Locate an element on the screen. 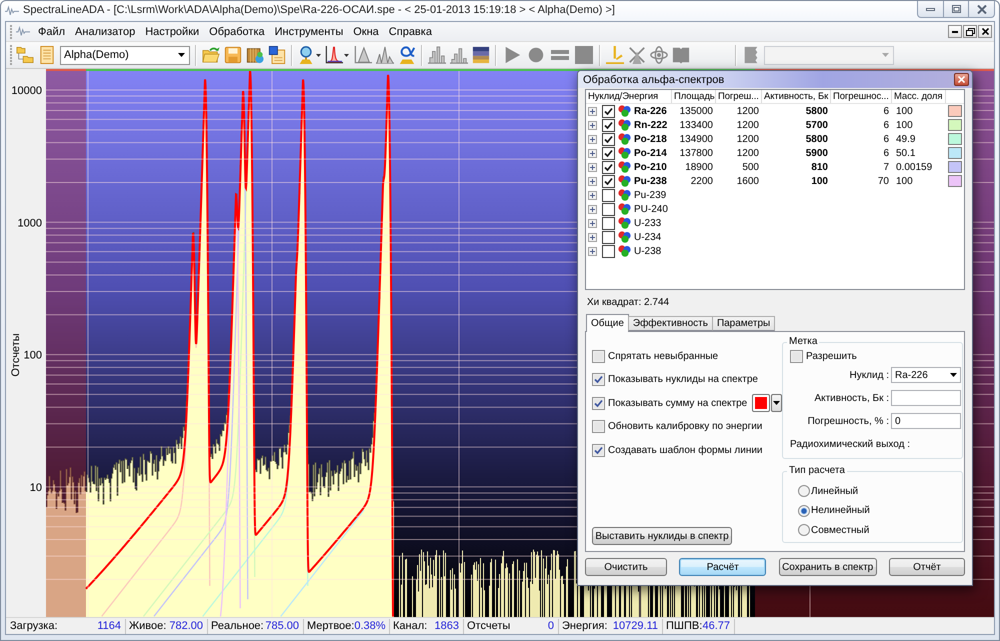 This screenshot has height=641, width=1000. status-value: 785.00 is located at coordinates (282, 626).